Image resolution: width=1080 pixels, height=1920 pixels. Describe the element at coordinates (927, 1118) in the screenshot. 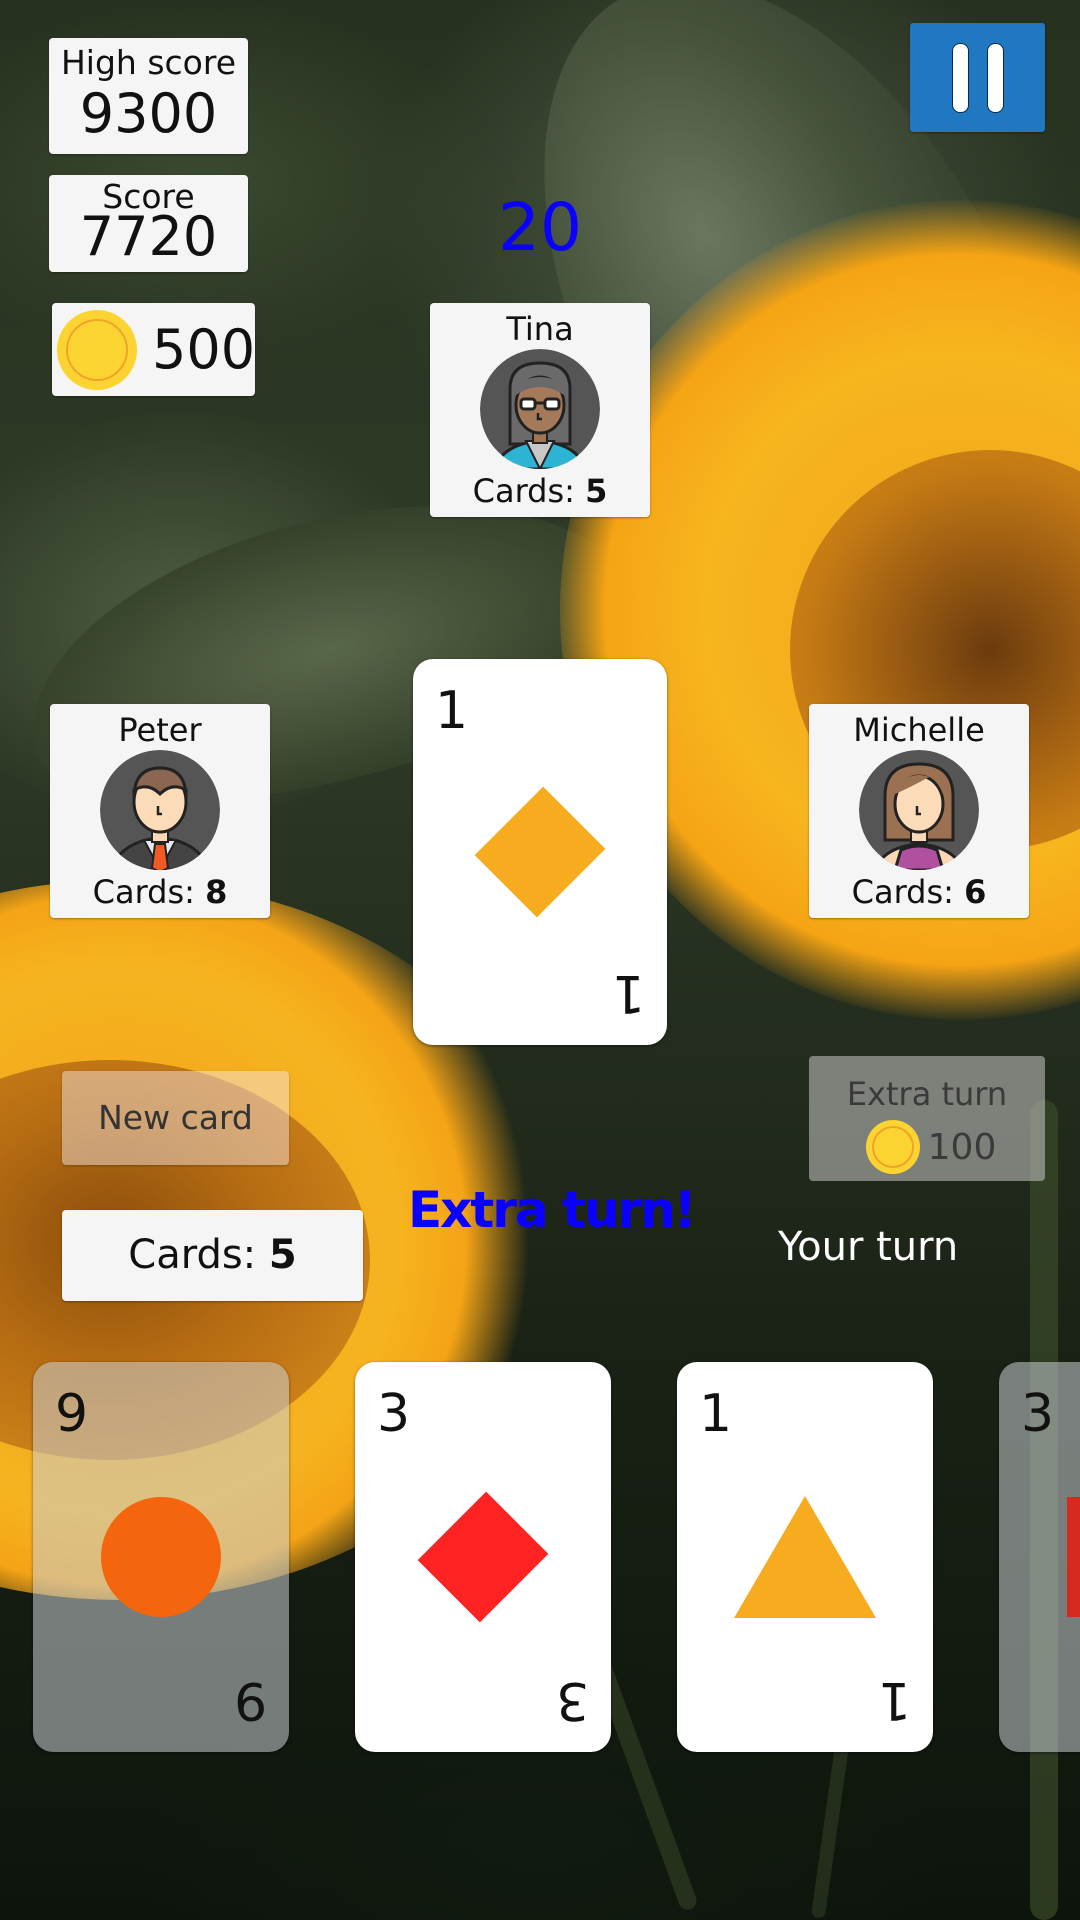

I see `extra-turn-button: Extra turn 100` at that location.